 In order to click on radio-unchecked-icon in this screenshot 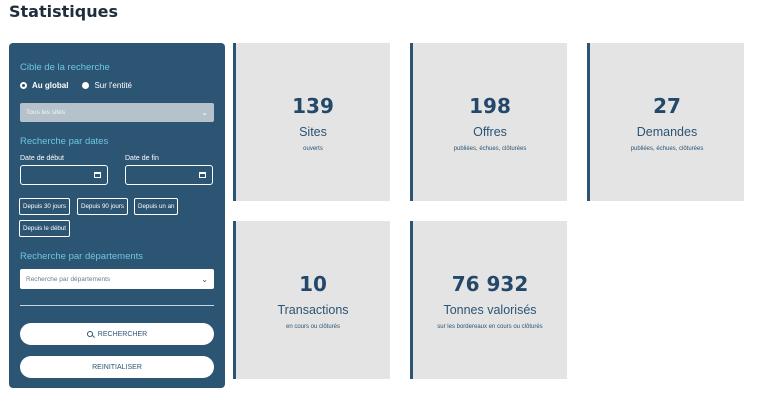, I will do `click(86, 85)`.